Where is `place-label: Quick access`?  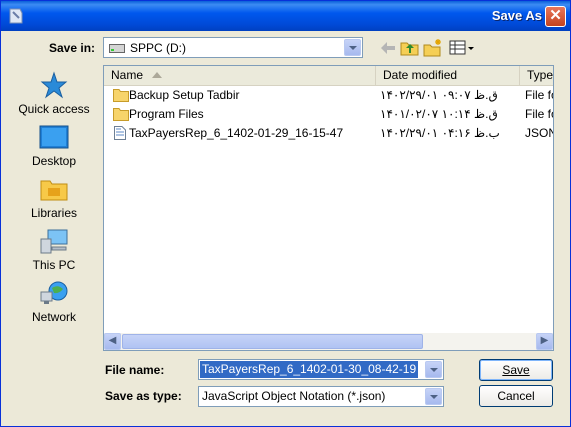 place-label: Quick access is located at coordinates (54, 109).